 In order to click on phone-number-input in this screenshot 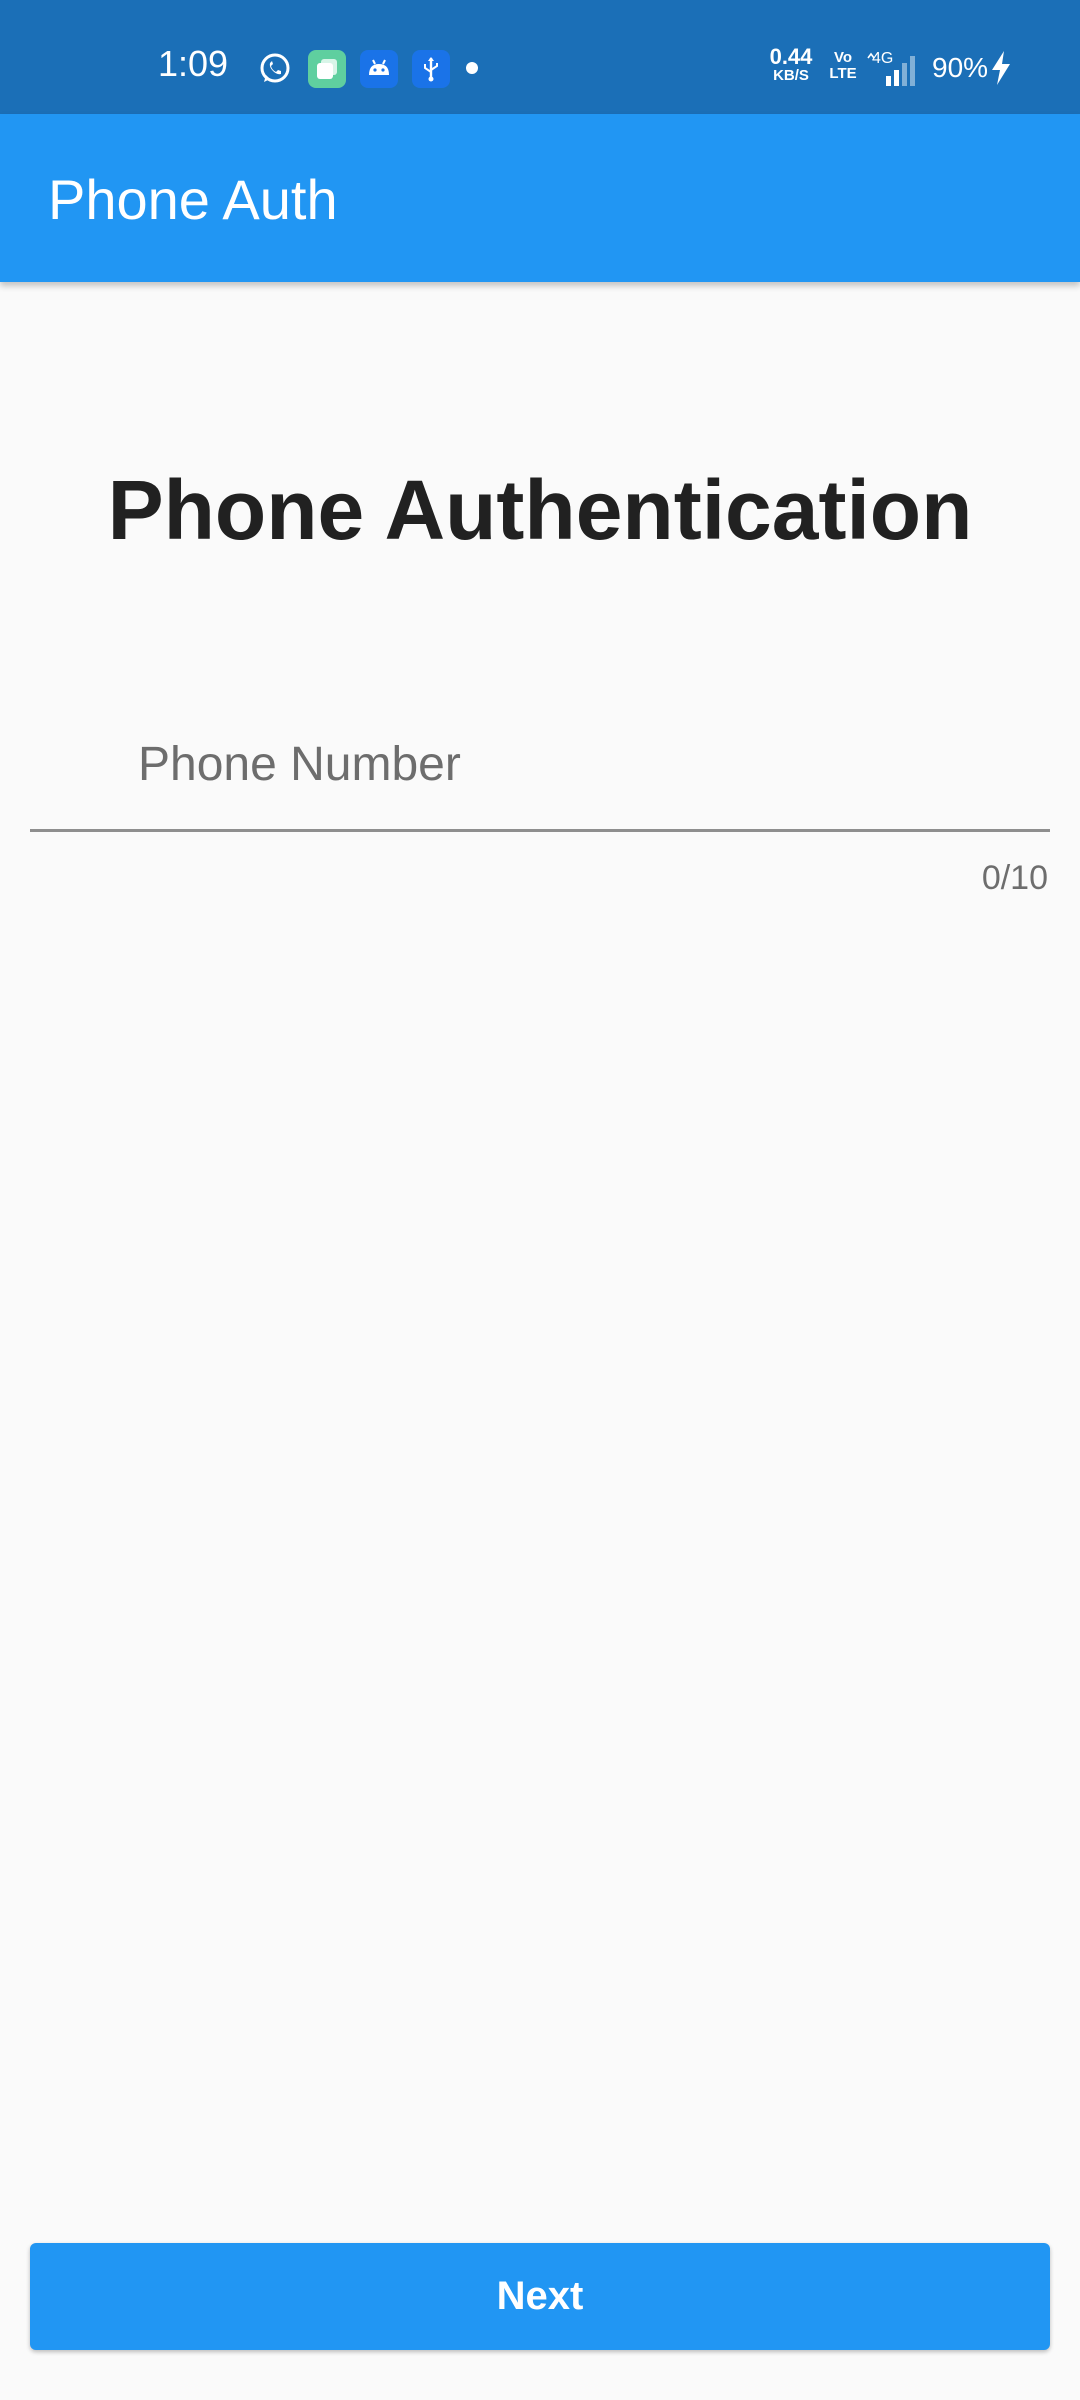, I will do `click(540, 766)`.